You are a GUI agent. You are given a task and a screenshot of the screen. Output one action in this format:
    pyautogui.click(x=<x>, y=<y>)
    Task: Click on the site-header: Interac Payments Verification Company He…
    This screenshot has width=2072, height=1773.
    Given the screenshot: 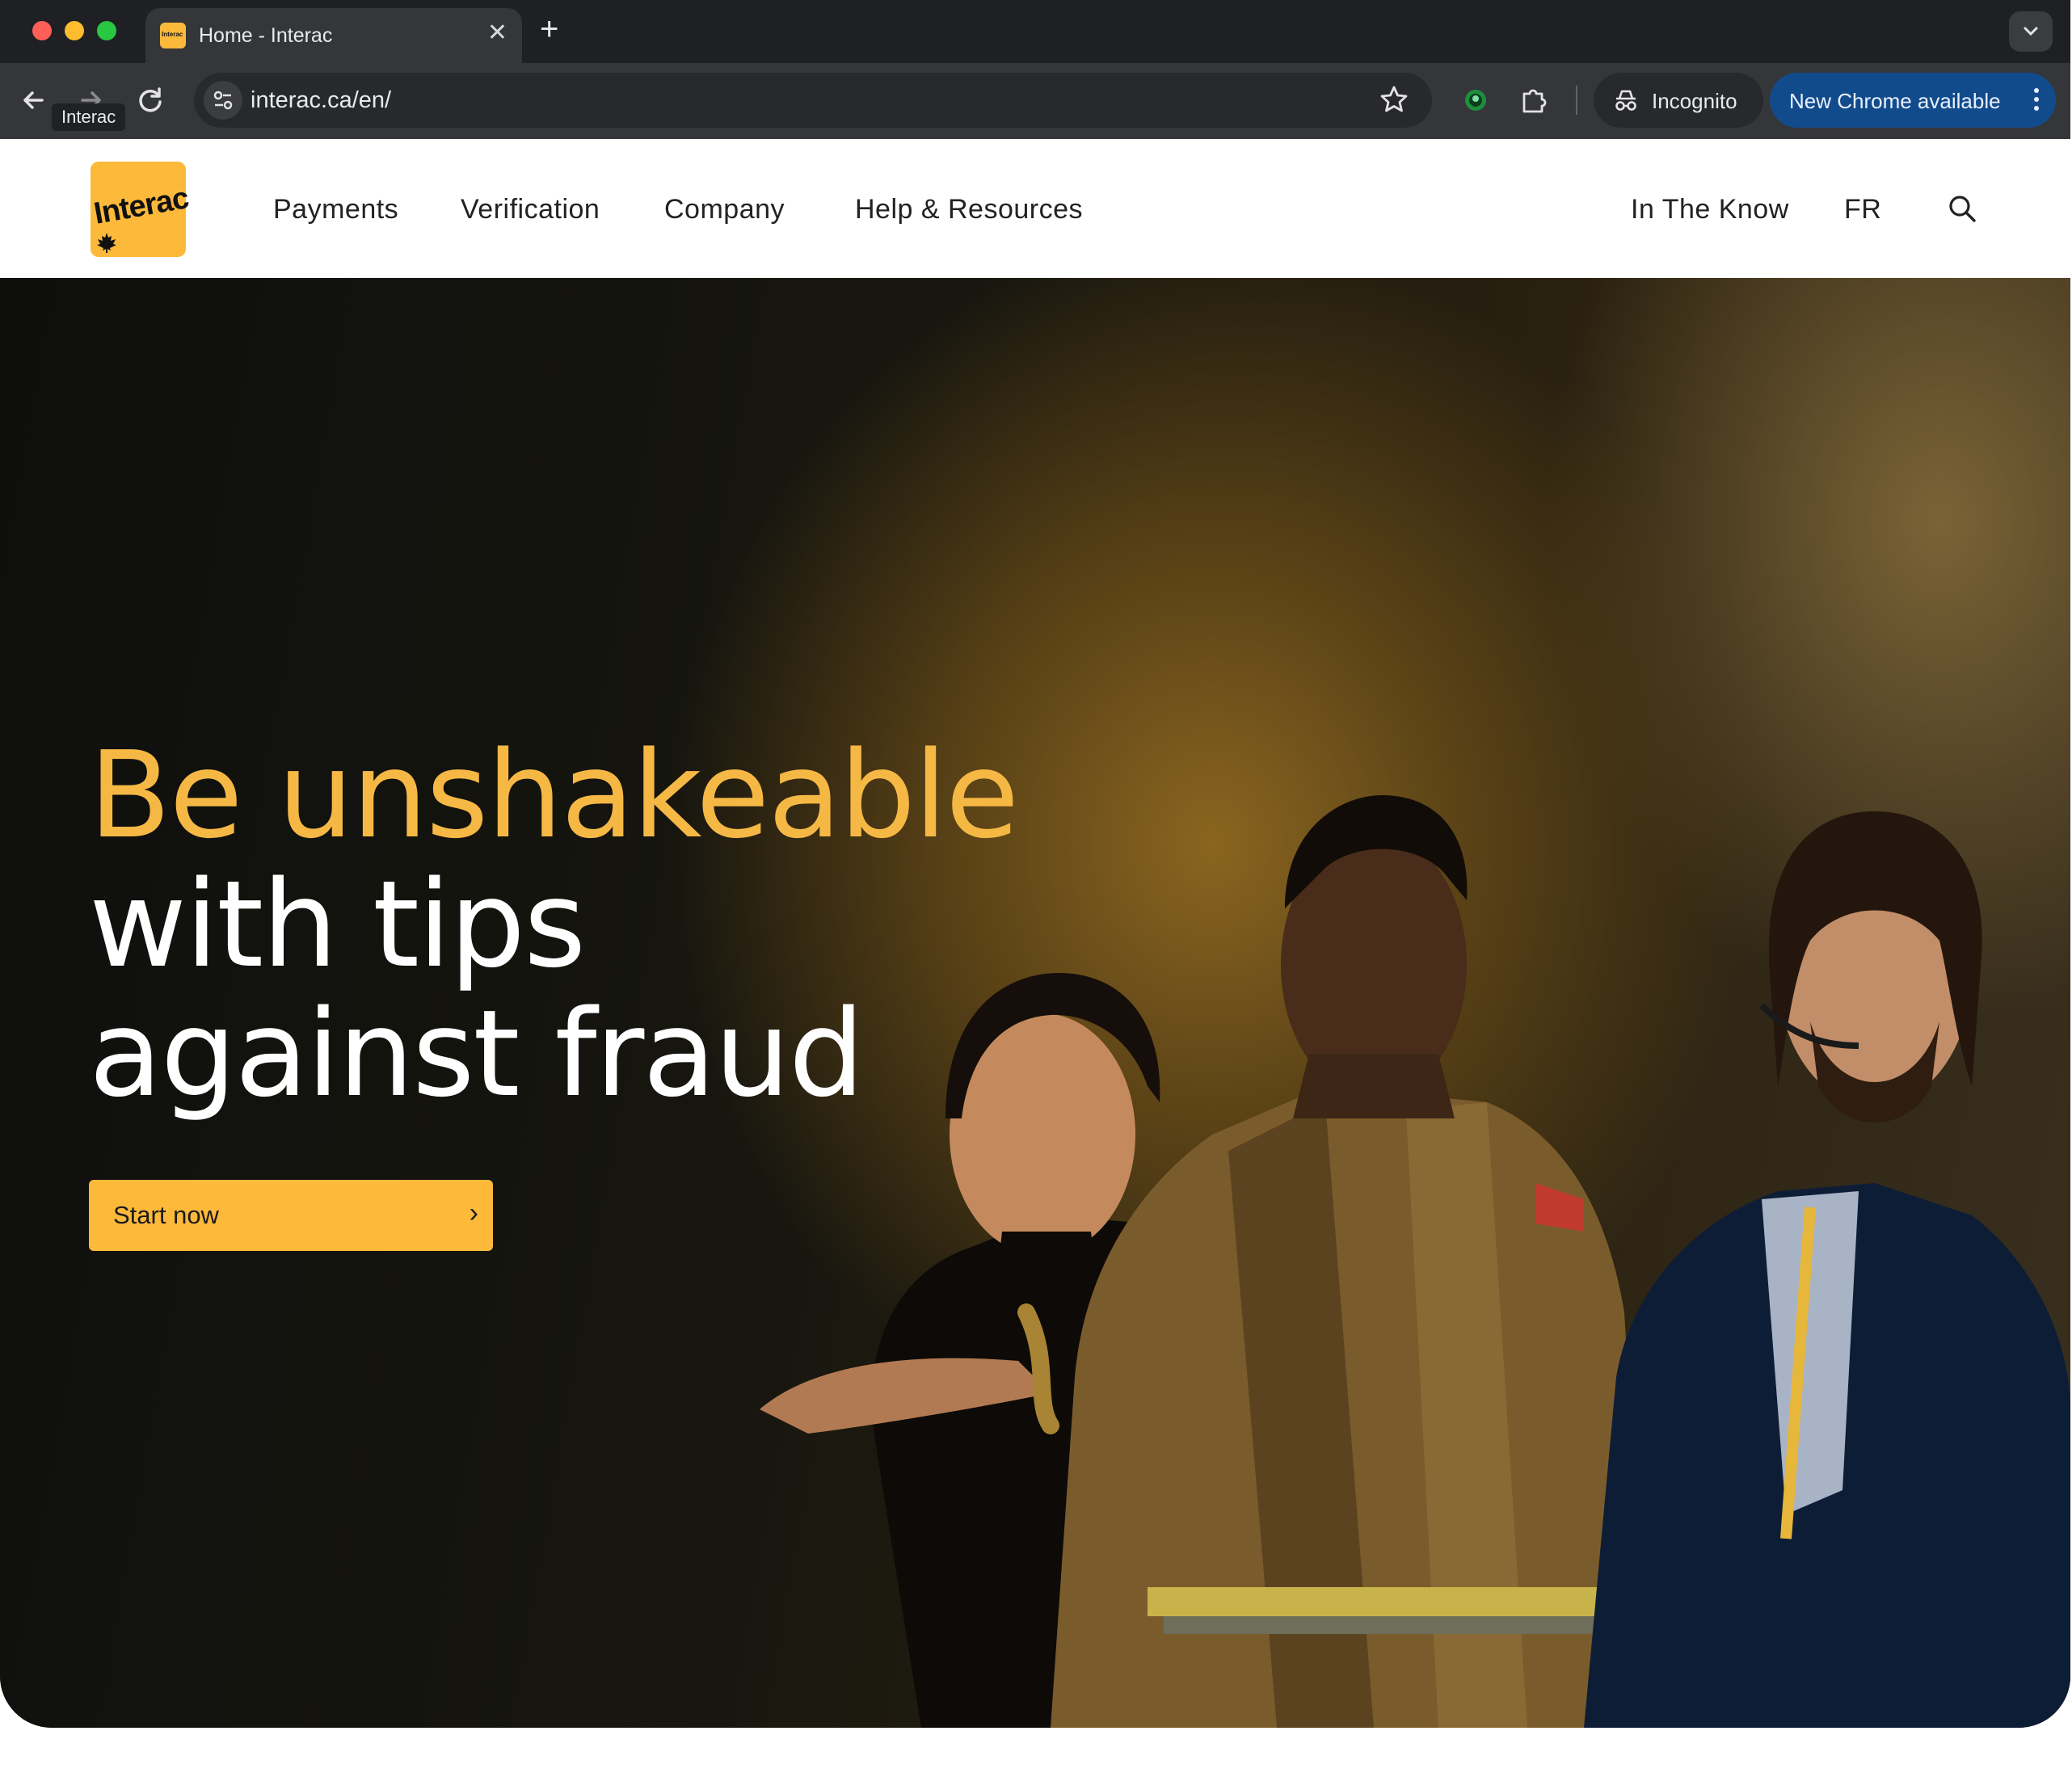 What is the action you would take?
    pyautogui.click(x=1035, y=209)
    